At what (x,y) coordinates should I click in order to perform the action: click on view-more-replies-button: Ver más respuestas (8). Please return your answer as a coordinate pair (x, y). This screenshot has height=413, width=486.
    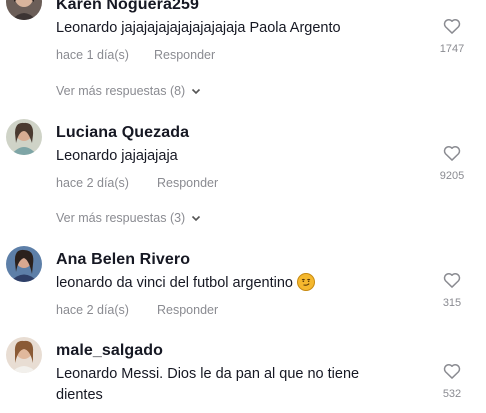
    Looking at the image, I should click on (128, 91).